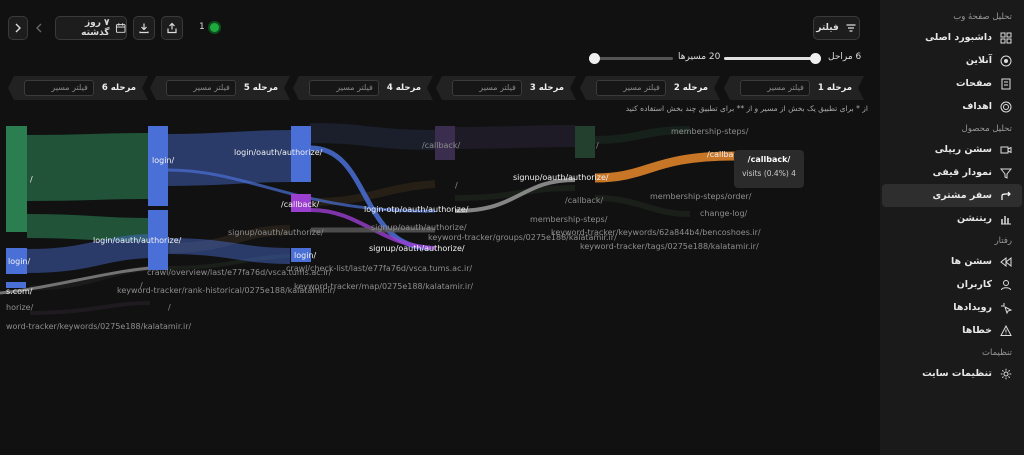  Describe the element at coordinates (690, 88) in the screenshot. I see `stage-2-label: مرحله 2` at that location.